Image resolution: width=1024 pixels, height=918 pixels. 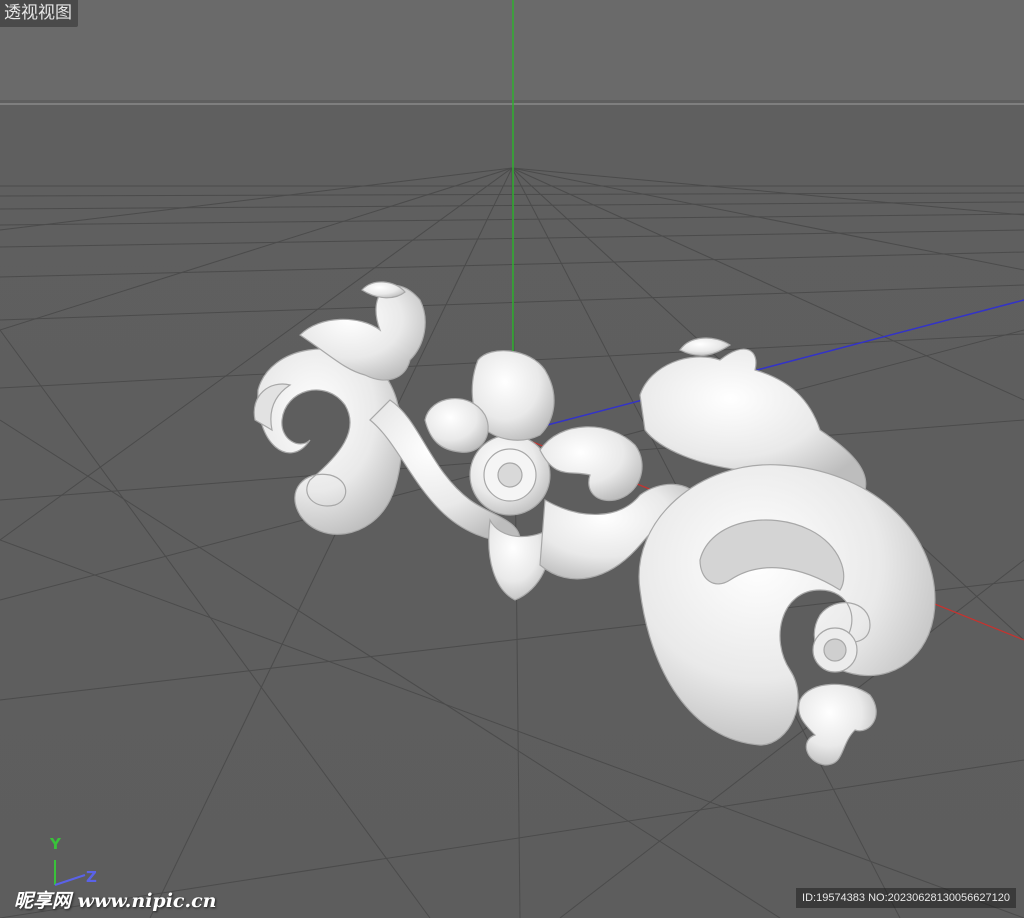 I want to click on site-watermark: 昵享网 www.nipic.cn, so click(x=115, y=901).